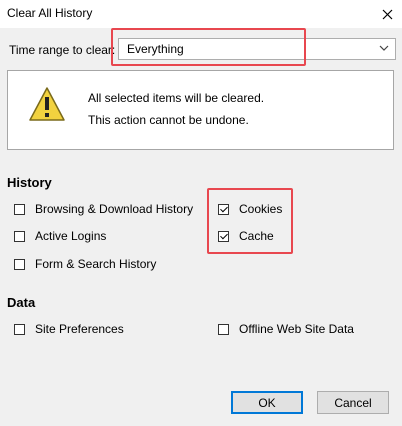  I want to click on data-heading: Data, so click(21, 302).